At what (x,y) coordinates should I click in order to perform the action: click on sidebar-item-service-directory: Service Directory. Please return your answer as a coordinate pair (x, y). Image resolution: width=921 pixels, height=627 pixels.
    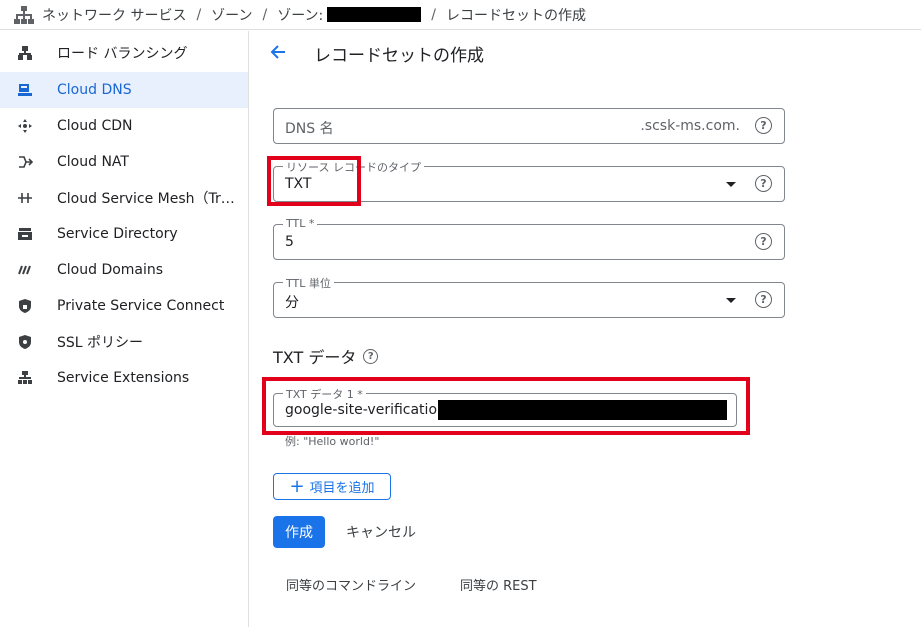
    Looking at the image, I should click on (124, 234).